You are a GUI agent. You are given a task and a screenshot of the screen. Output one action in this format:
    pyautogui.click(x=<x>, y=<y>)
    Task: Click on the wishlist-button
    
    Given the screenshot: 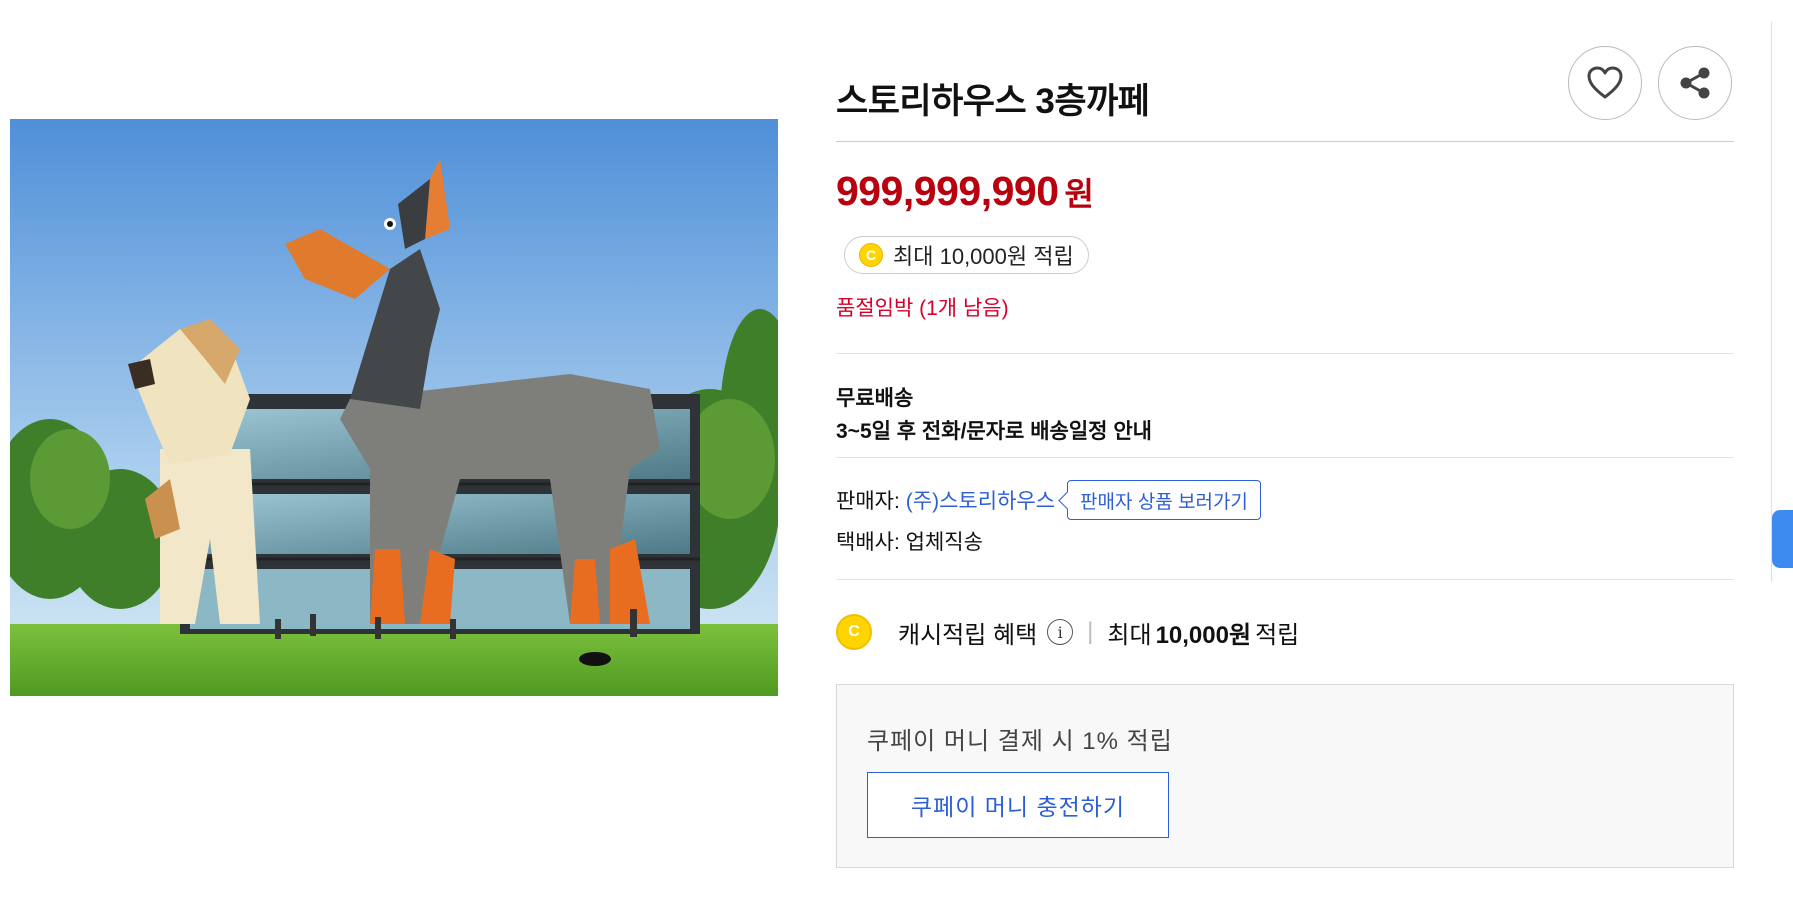 What is the action you would take?
    pyautogui.click(x=1605, y=83)
    